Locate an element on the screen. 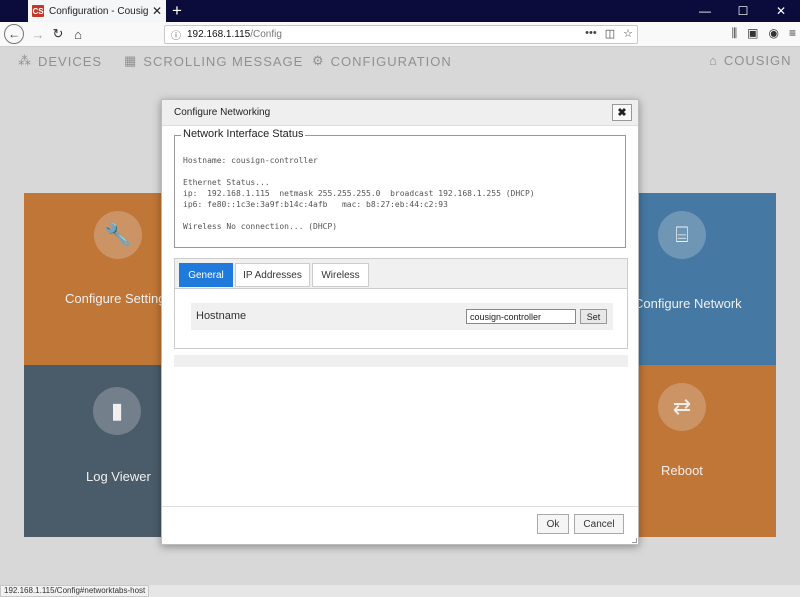 The image size is (800, 597). sidebar-icon: ▣ is located at coordinates (752, 33).